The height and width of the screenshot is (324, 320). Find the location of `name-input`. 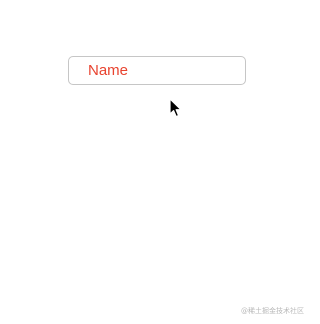

name-input is located at coordinates (157, 70).